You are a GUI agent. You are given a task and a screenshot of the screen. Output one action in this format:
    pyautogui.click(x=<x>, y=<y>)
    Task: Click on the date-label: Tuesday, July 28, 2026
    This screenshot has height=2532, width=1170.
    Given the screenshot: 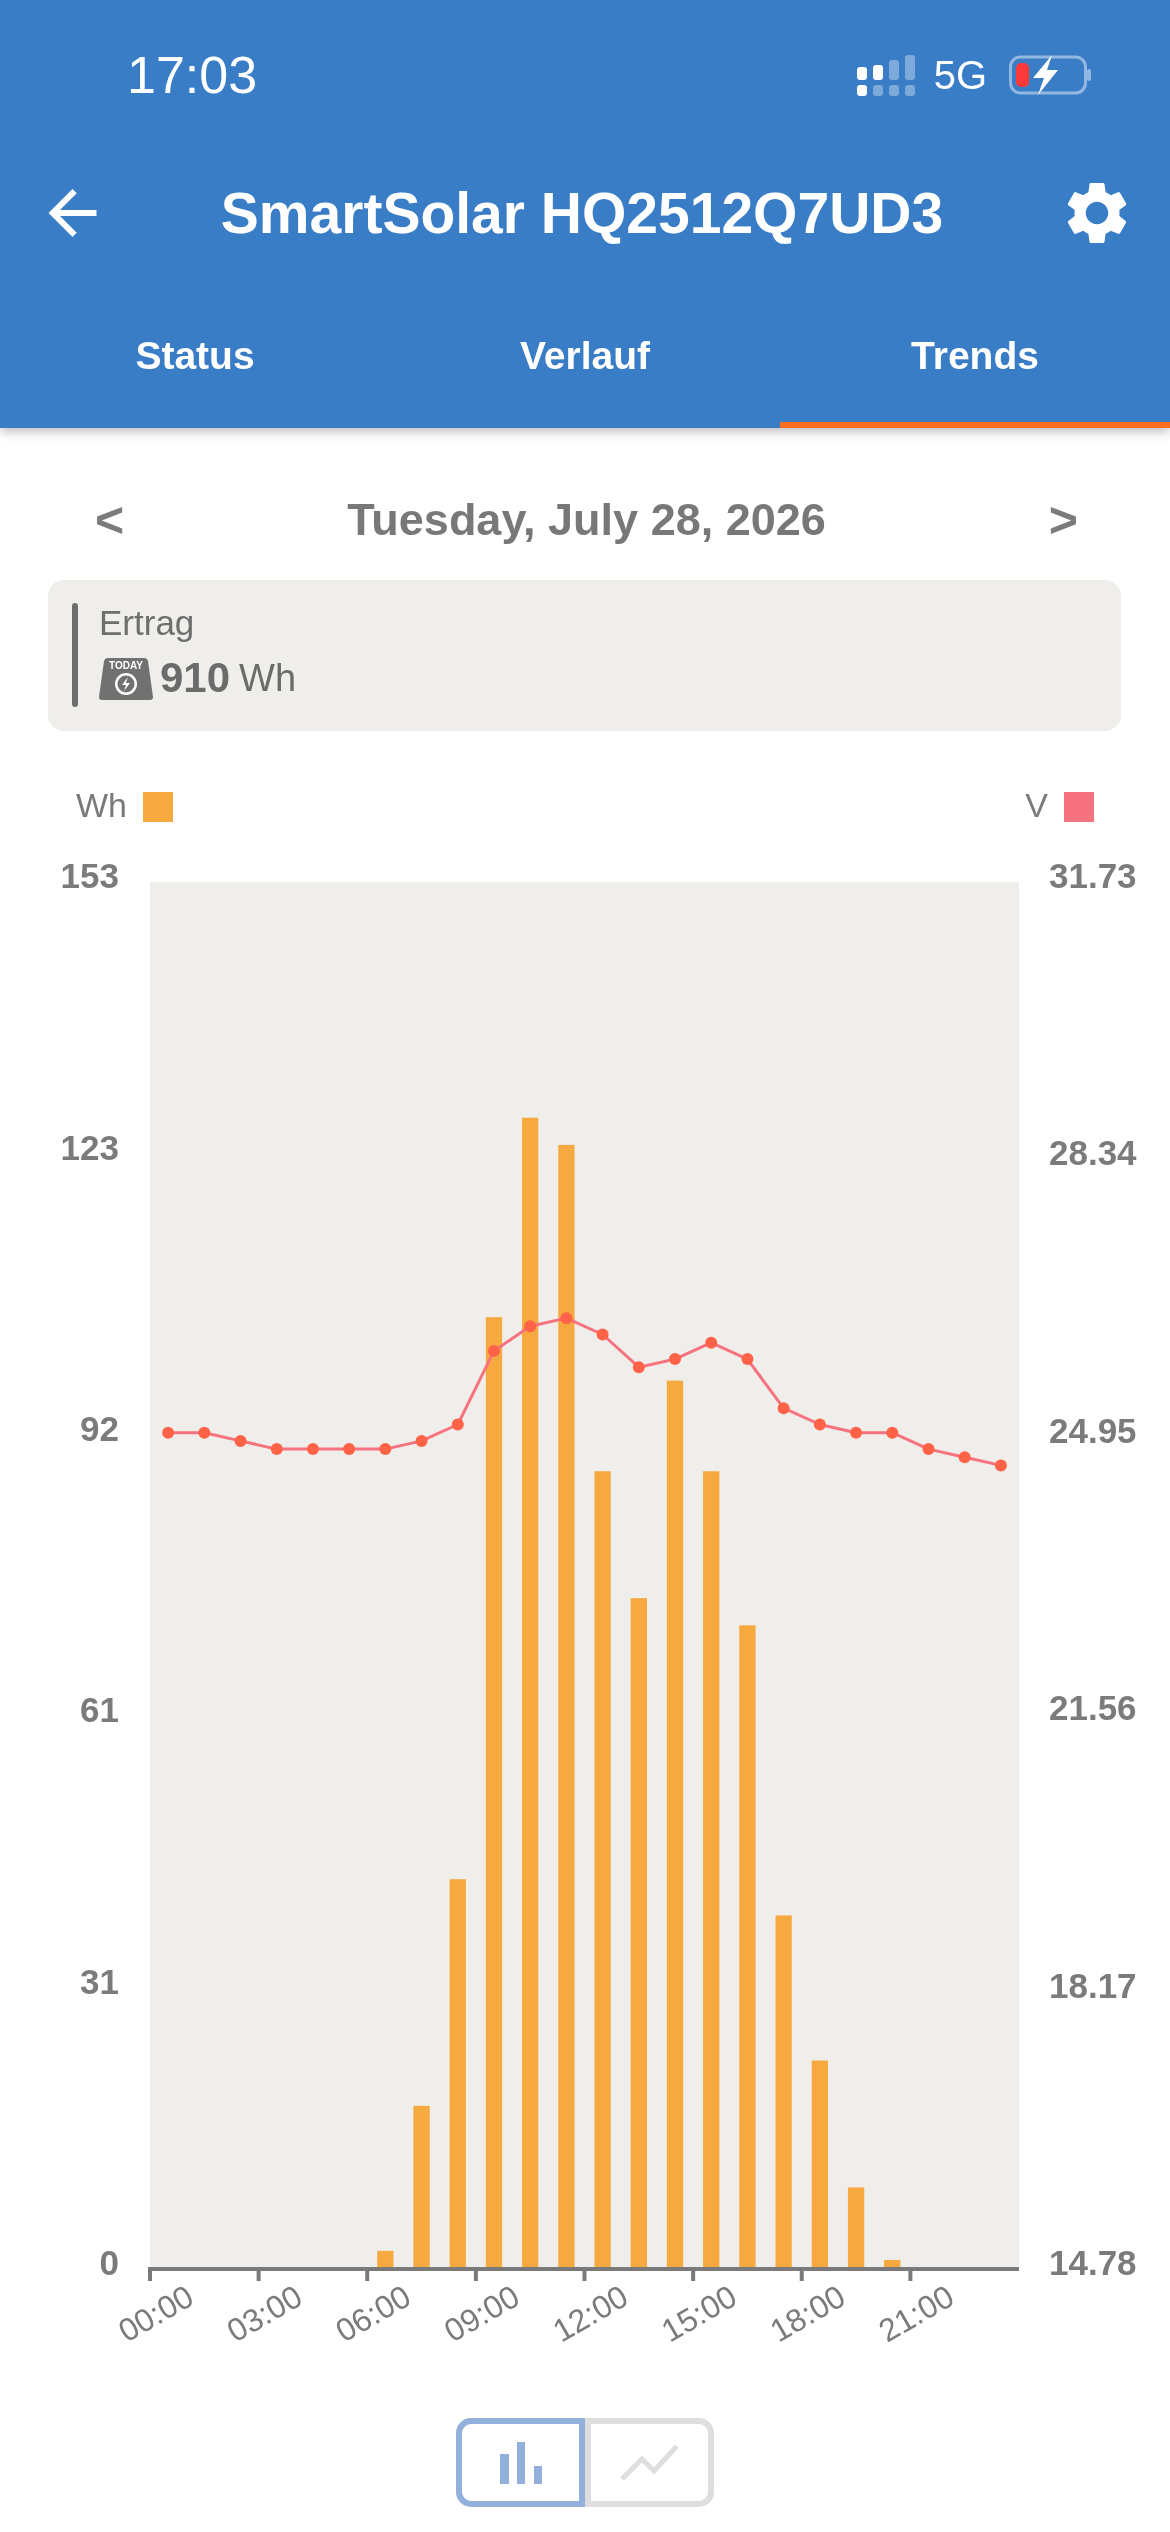 What is the action you would take?
    pyautogui.click(x=586, y=520)
    